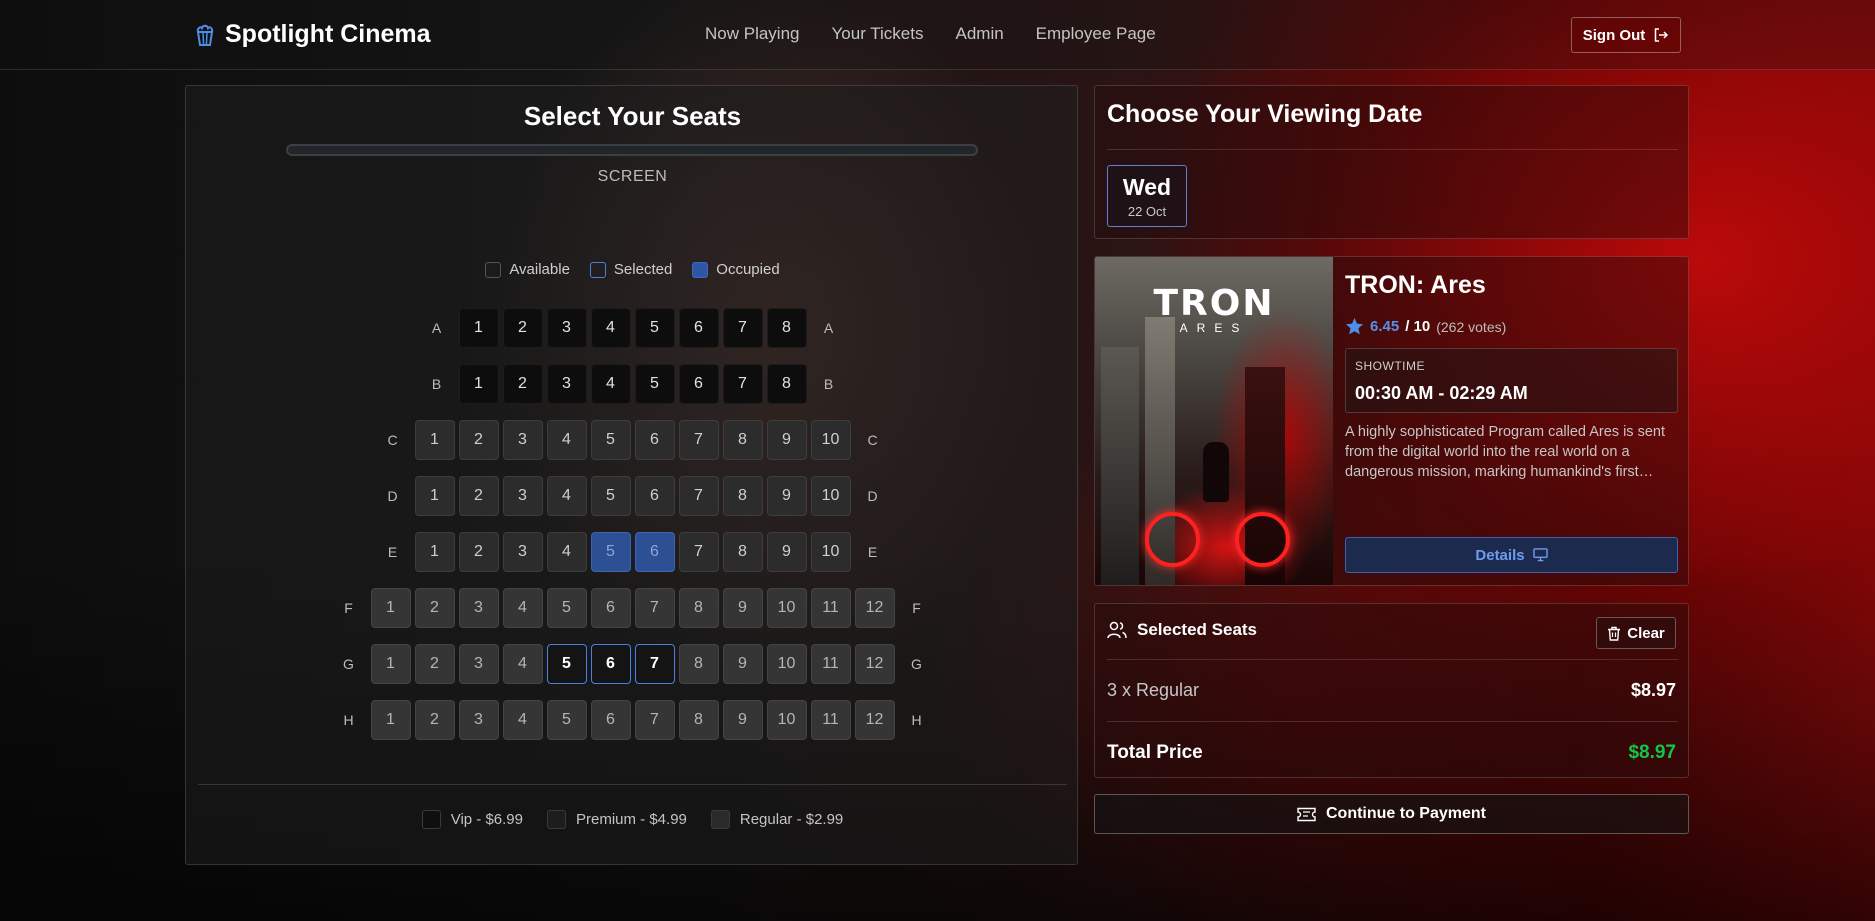 The width and height of the screenshot is (1875, 921). I want to click on nav-your-tickets: Your Tickets, so click(878, 34).